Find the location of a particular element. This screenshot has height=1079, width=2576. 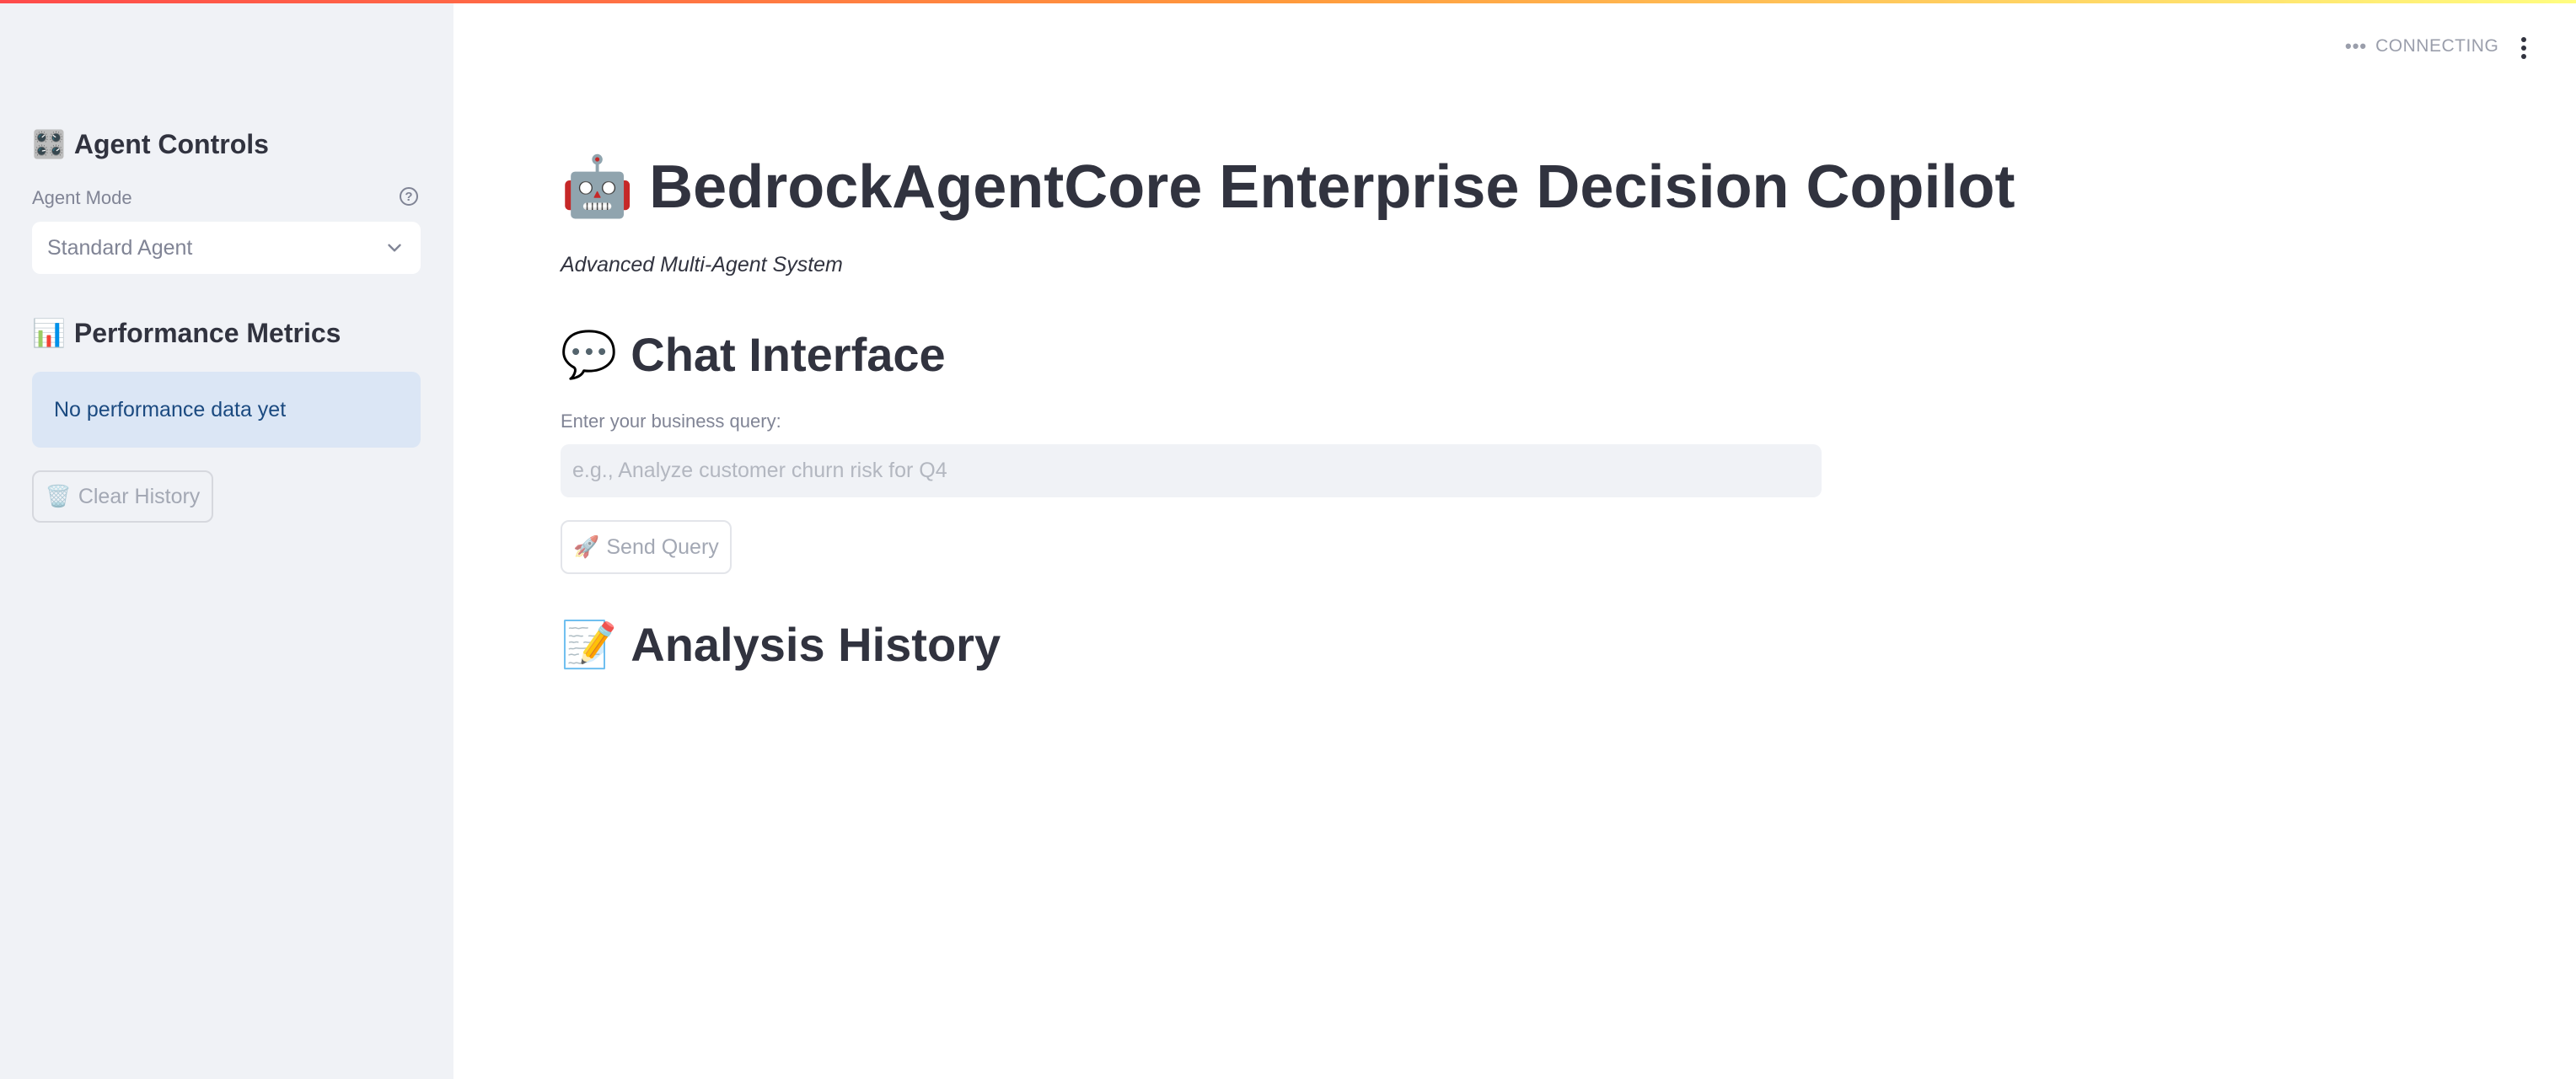

control-knobs-icon: 🎛️ is located at coordinates (49, 144).